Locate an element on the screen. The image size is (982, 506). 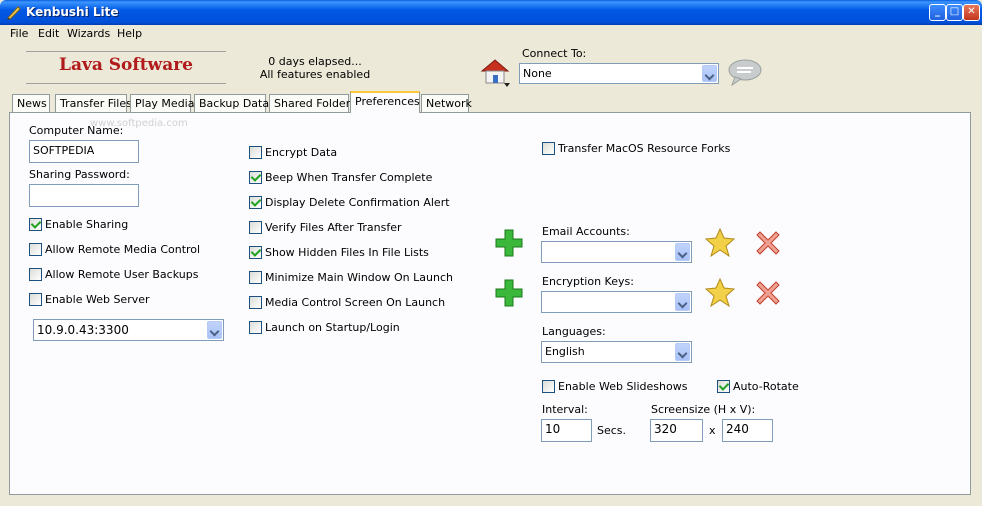
server-address-select: 10.9.0.43:3300 is located at coordinates (128, 330).